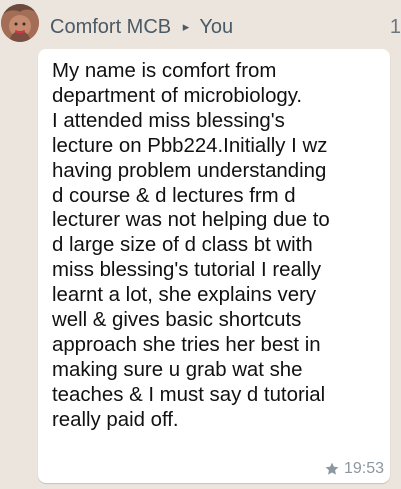 This screenshot has width=401, height=489. I want to click on sender-name: Comfort MCB, so click(110, 27).